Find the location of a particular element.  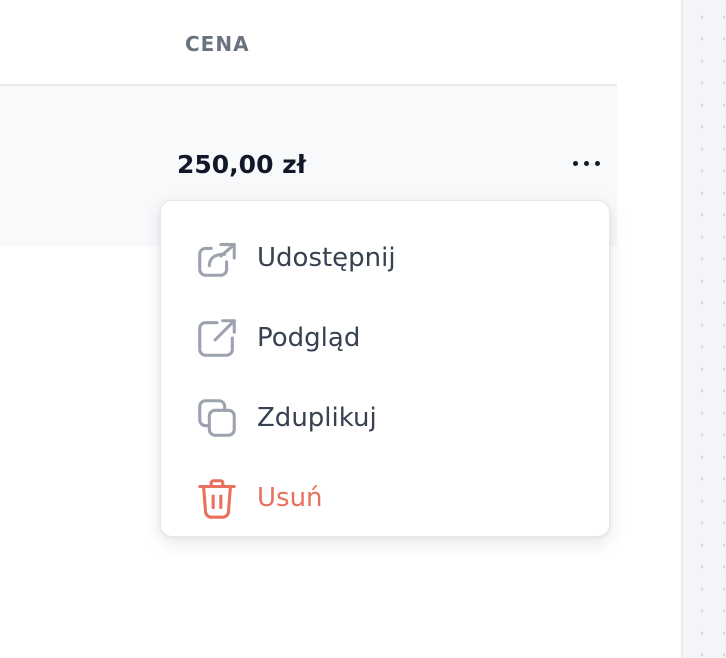

column-header-price: CENA is located at coordinates (217, 44).